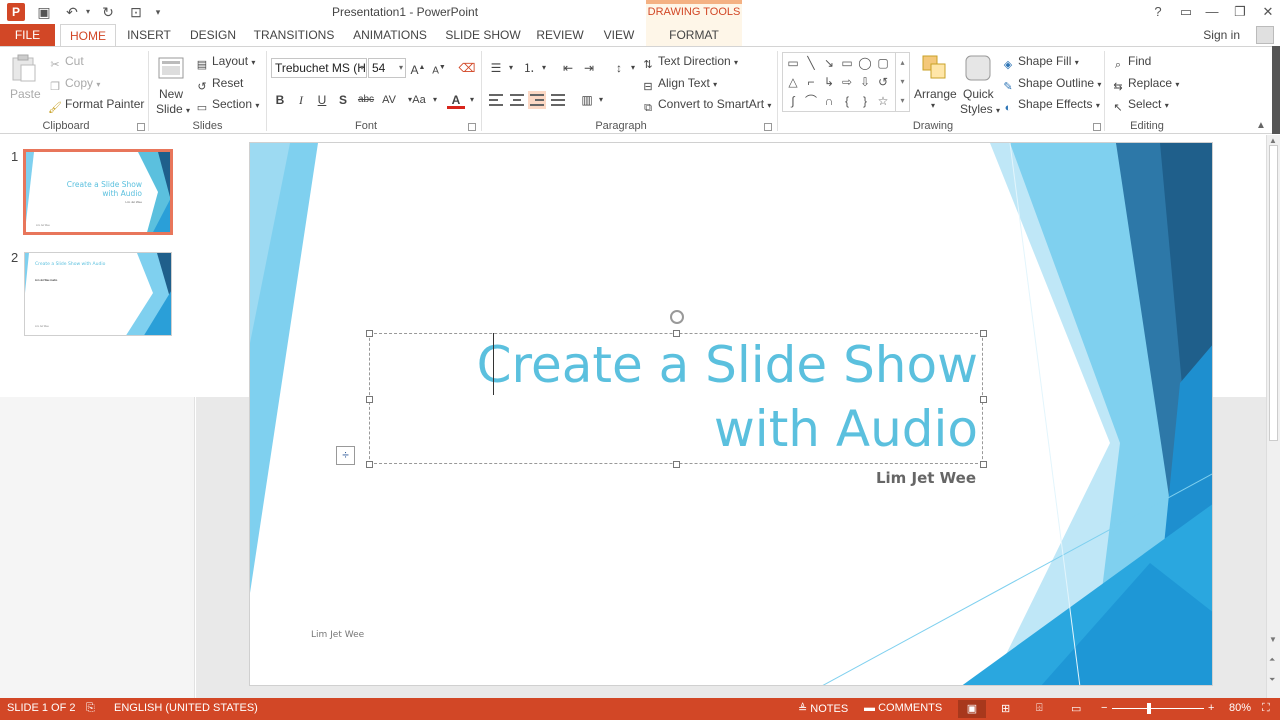  Describe the element at coordinates (136, 12) in the screenshot. I see `start-from-beginning-icon: ⊡` at that location.